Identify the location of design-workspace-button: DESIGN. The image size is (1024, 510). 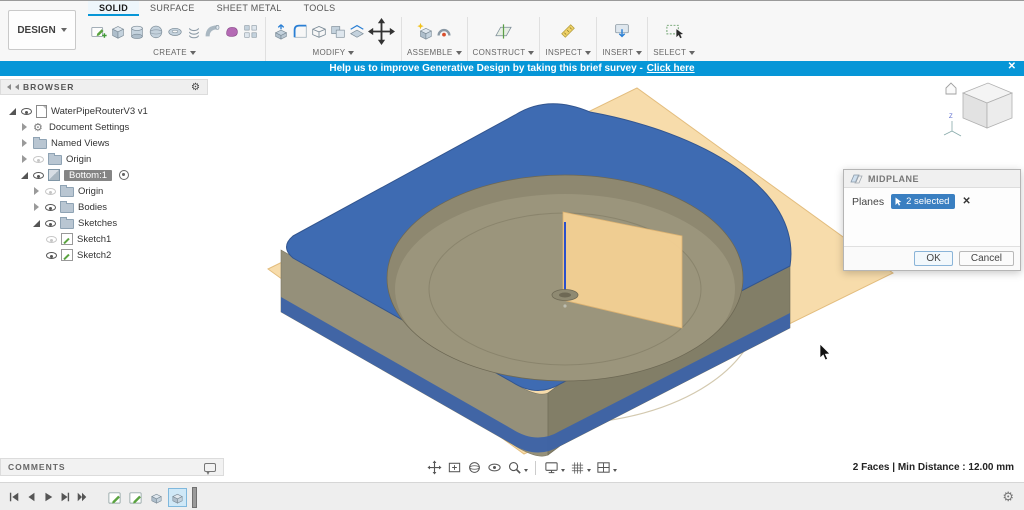
(42, 30).